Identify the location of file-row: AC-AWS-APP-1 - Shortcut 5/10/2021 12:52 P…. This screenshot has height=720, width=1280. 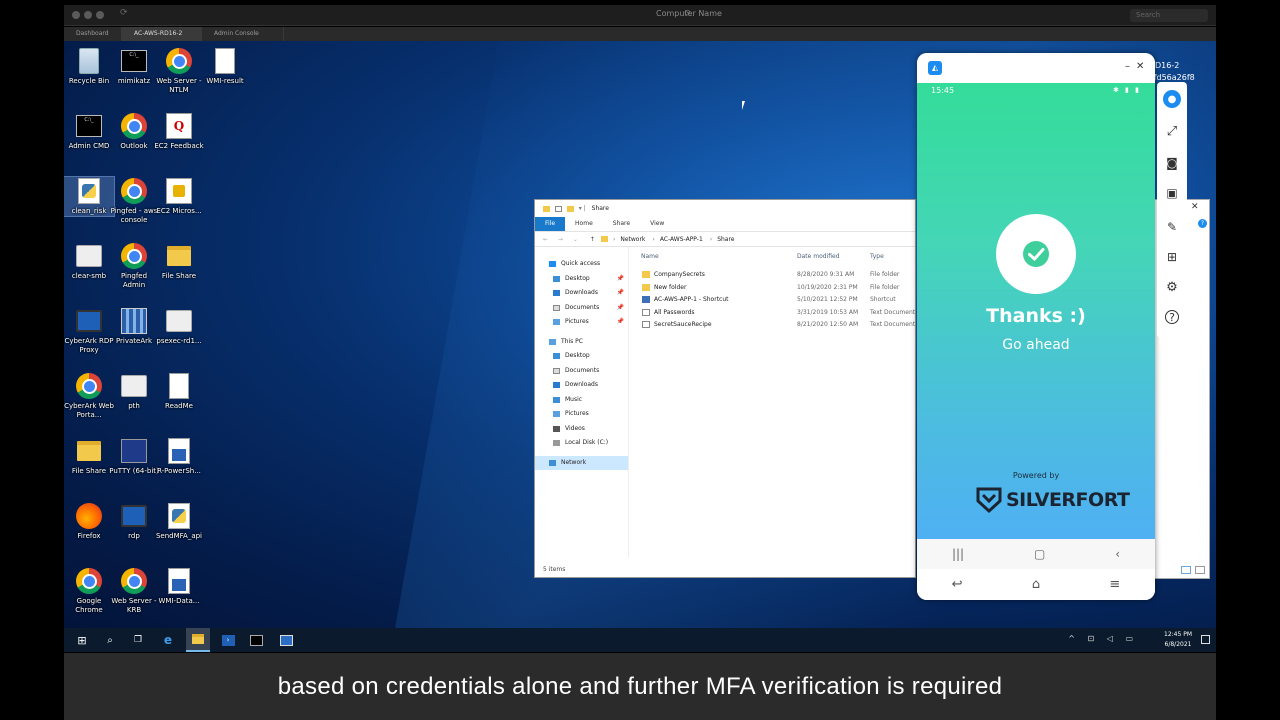
(775, 300).